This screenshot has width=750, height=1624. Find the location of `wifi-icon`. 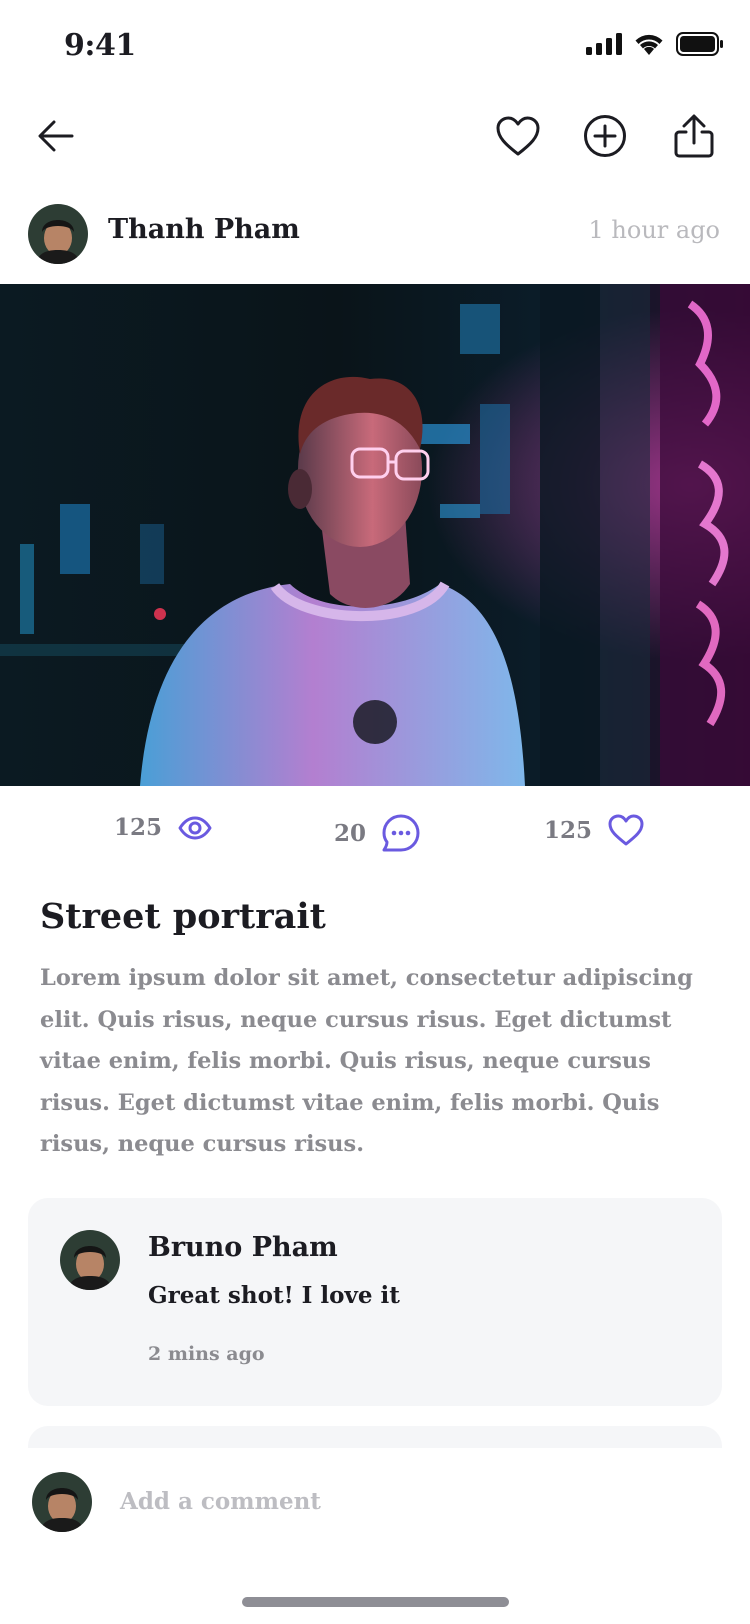

wifi-icon is located at coordinates (649, 44).